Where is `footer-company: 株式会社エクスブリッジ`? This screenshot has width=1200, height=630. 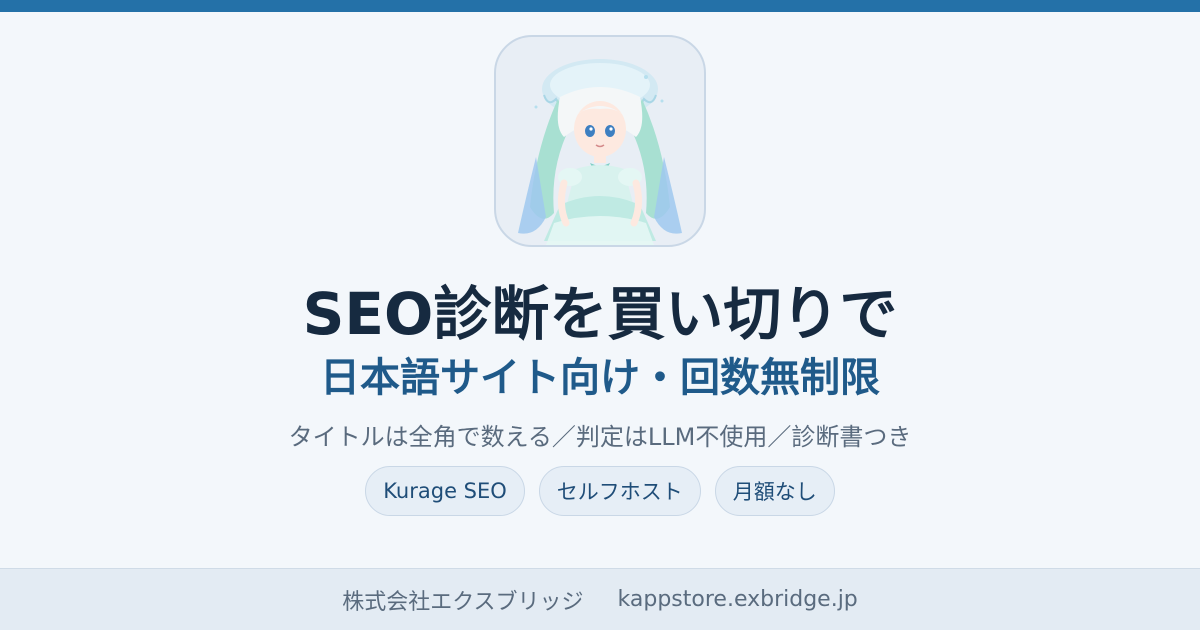 footer-company: 株式会社エクスブリッジ is located at coordinates (463, 602).